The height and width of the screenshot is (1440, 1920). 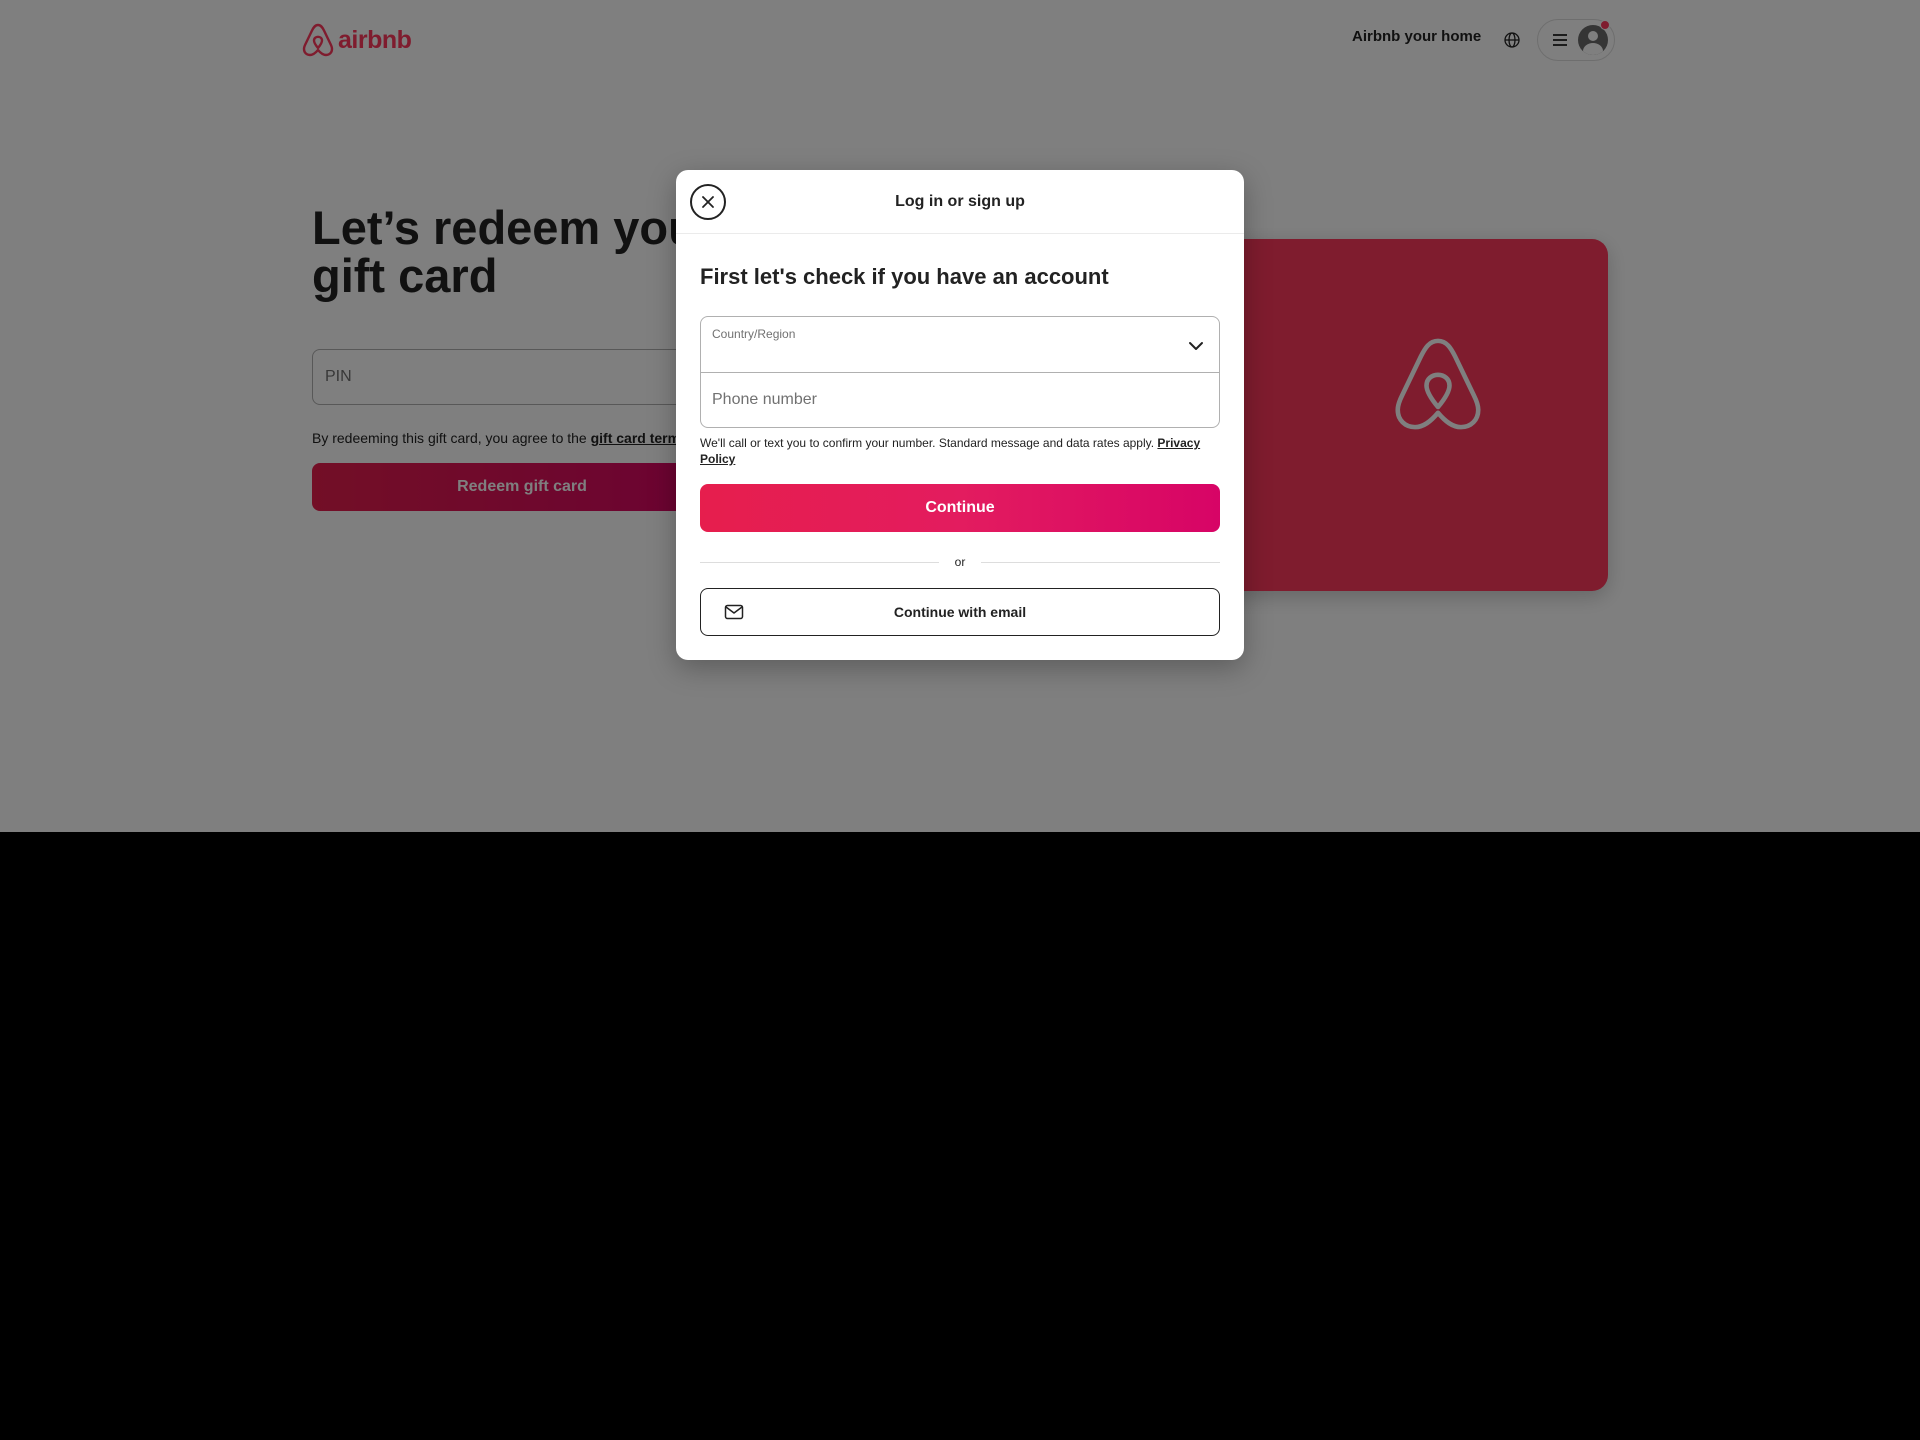 I want to click on divider-text: or, so click(x=960, y=562).